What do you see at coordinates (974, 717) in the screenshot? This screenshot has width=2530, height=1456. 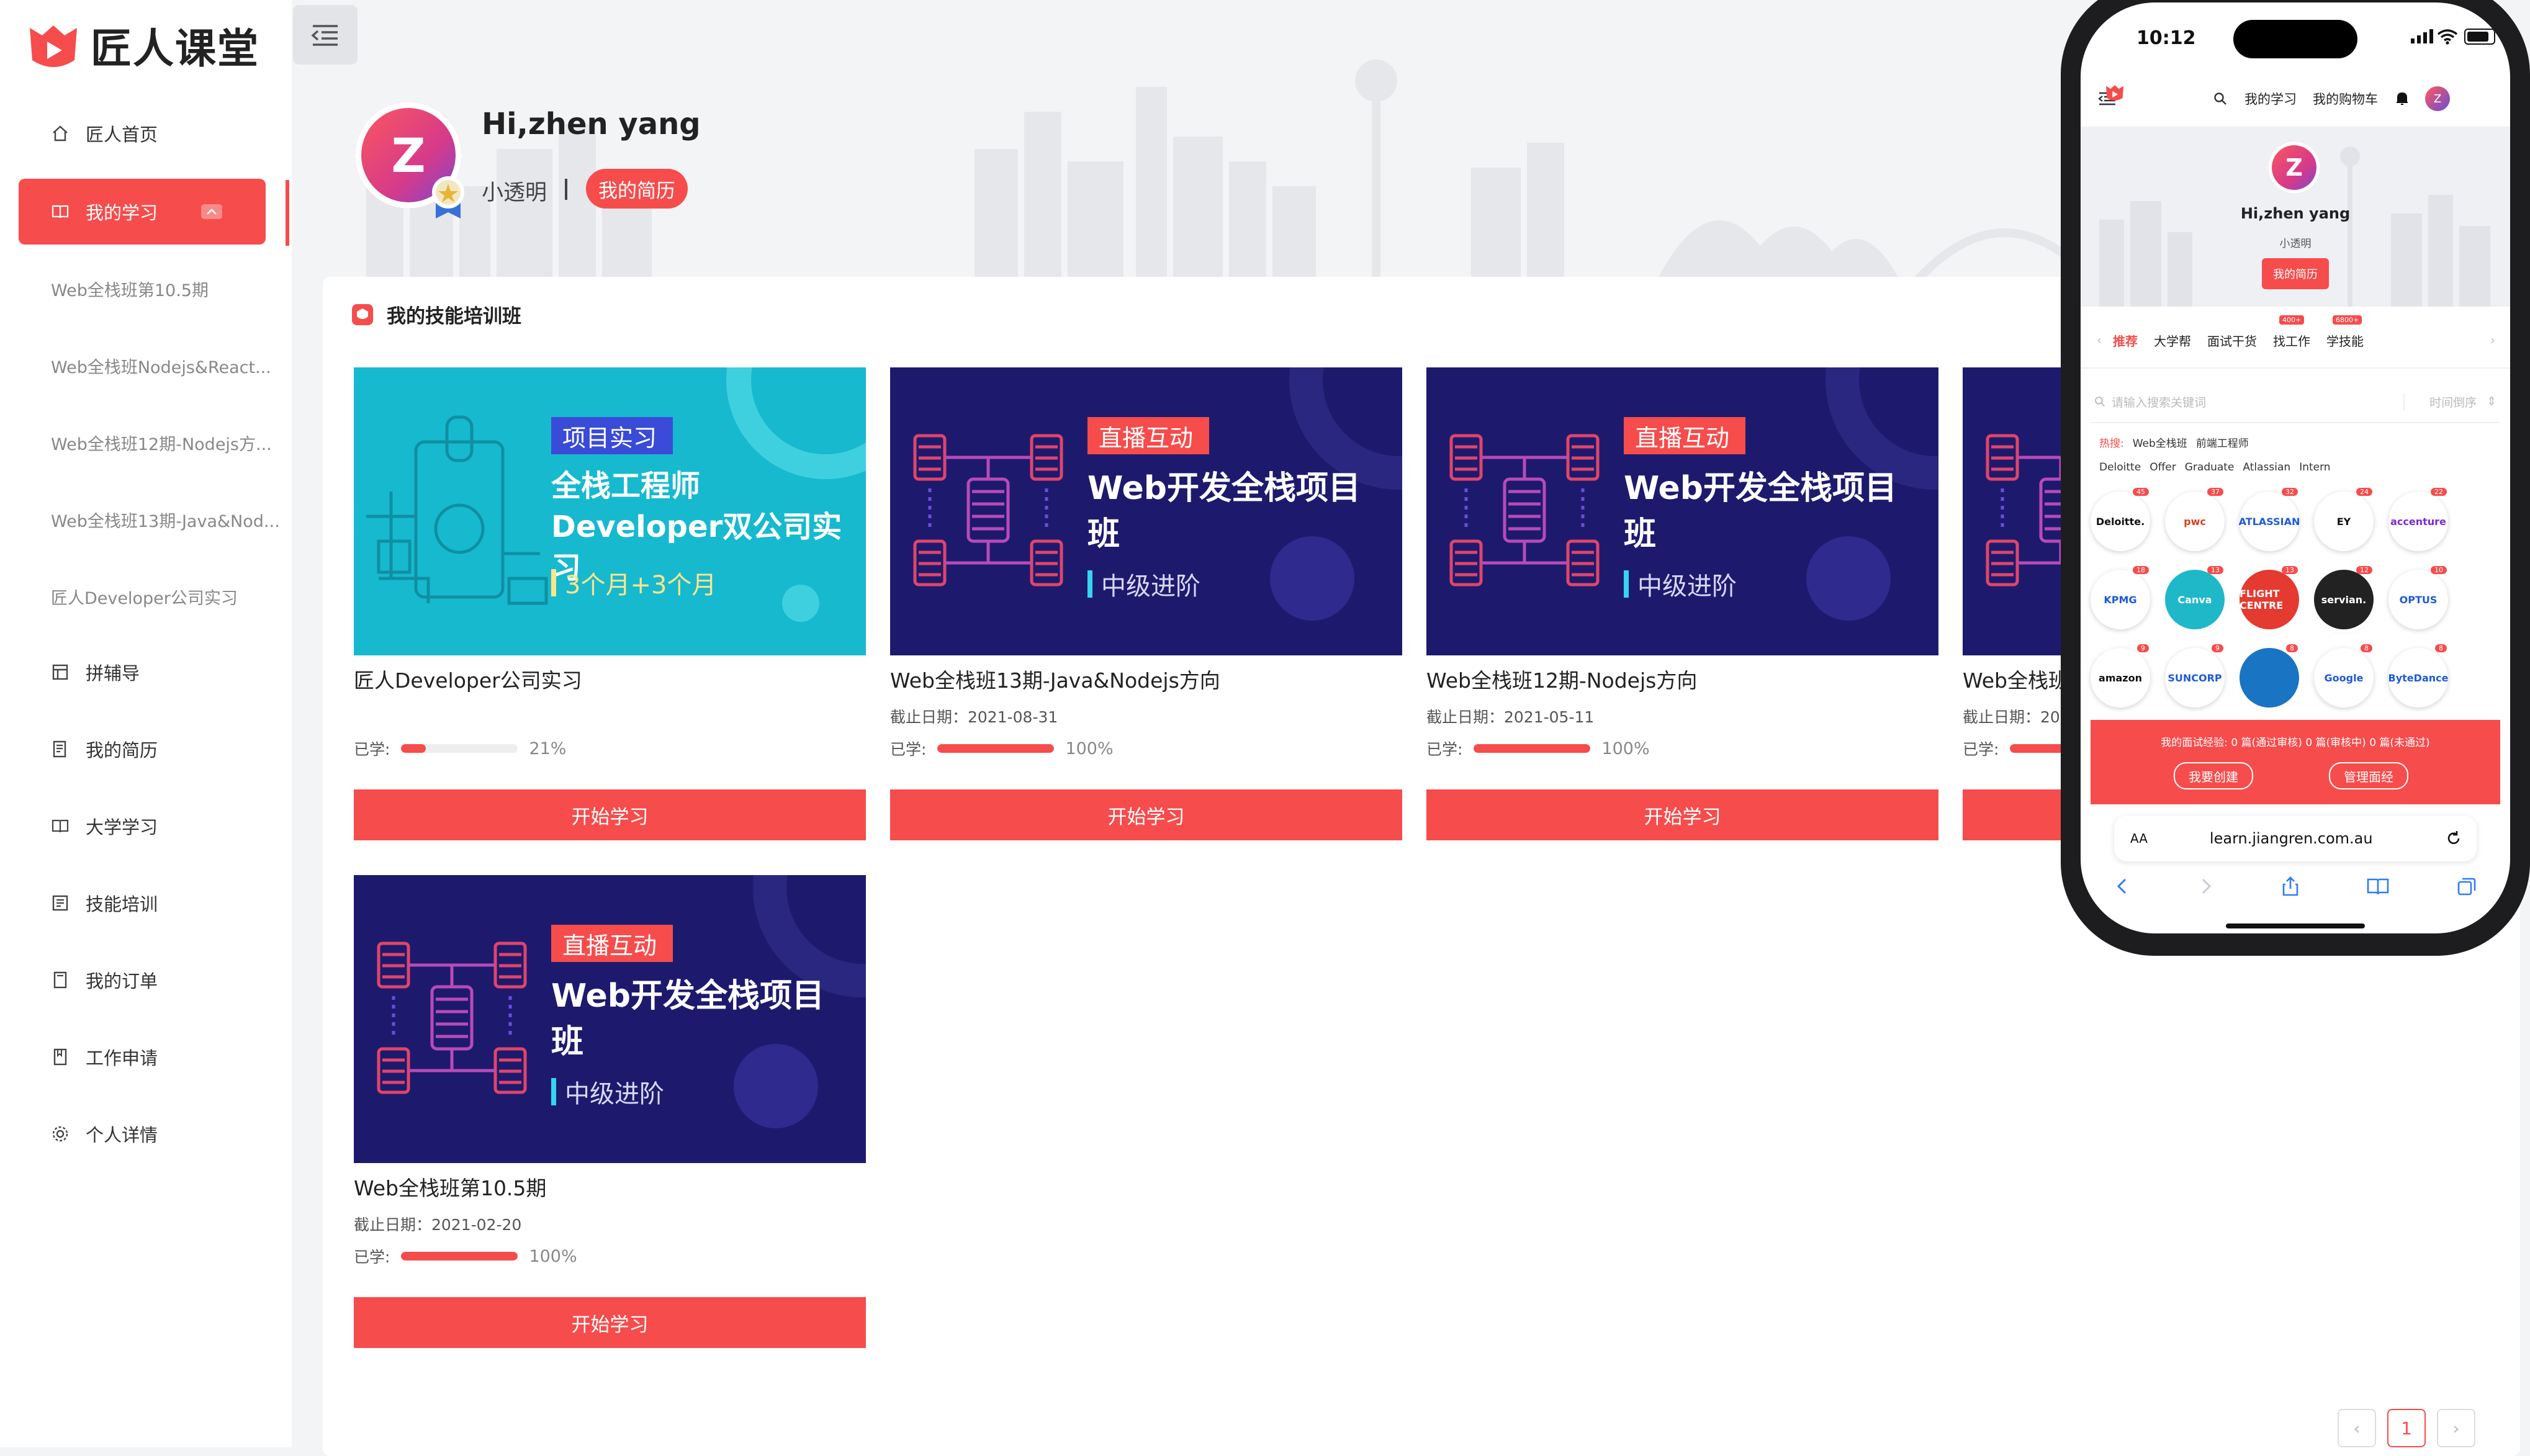 I see `course-deadline: 截止日期：2021-08-31` at bounding box center [974, 717].